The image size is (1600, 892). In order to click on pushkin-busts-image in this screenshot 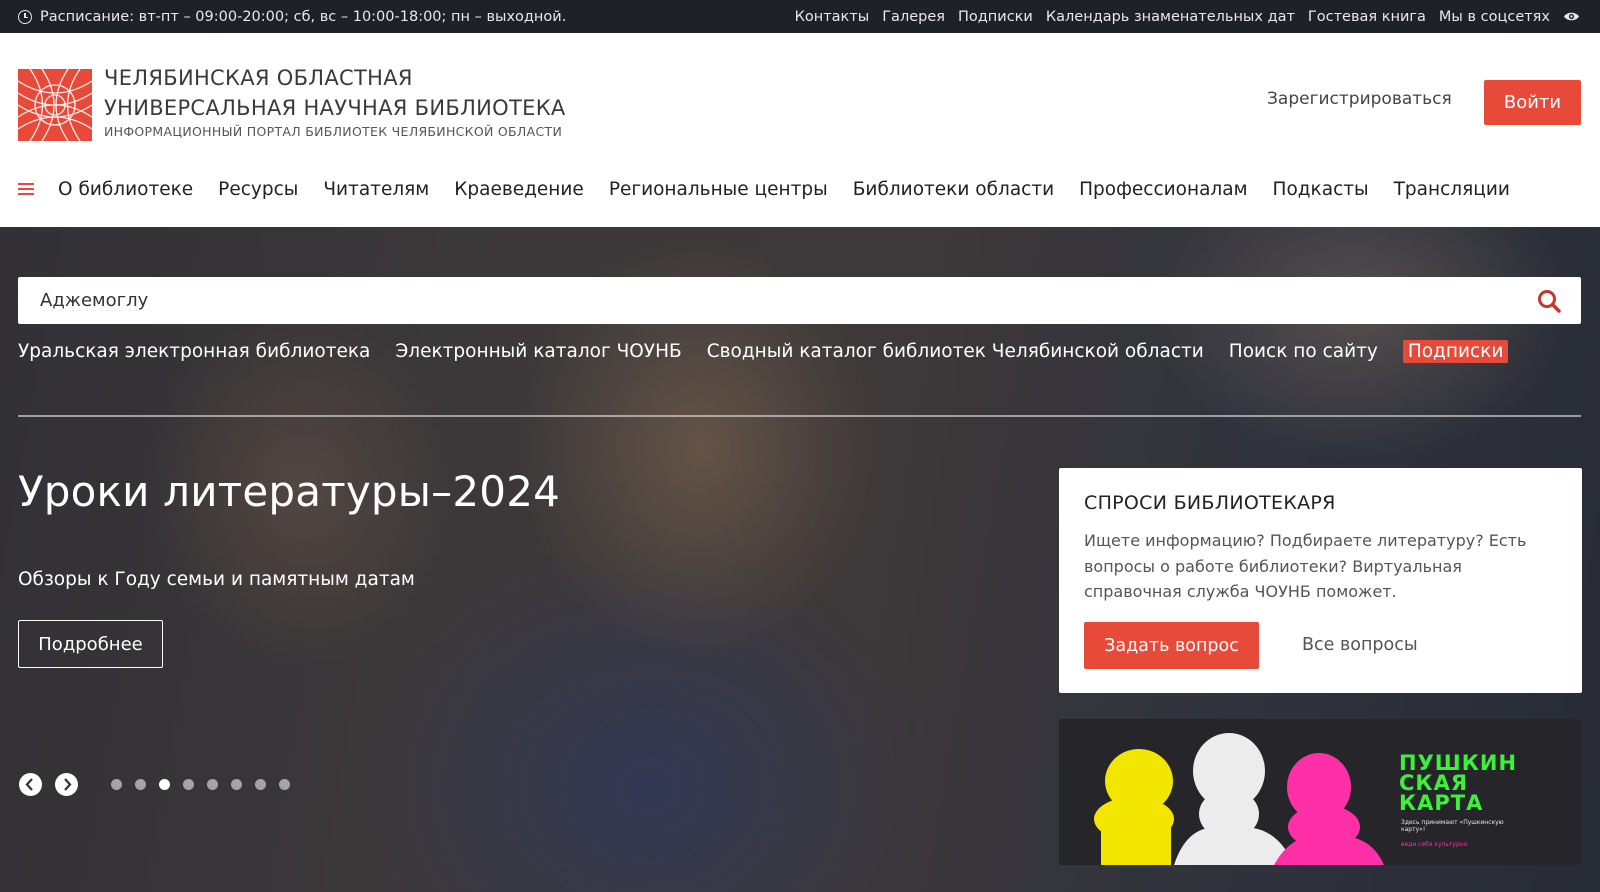, I will do `click(1239, 799)`.